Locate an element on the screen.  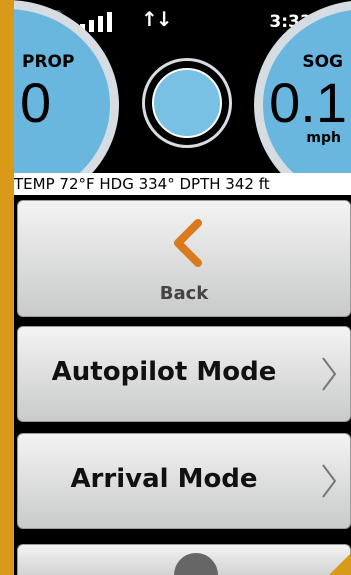
heading-indicator-dial is located at coordinates (187, 103).